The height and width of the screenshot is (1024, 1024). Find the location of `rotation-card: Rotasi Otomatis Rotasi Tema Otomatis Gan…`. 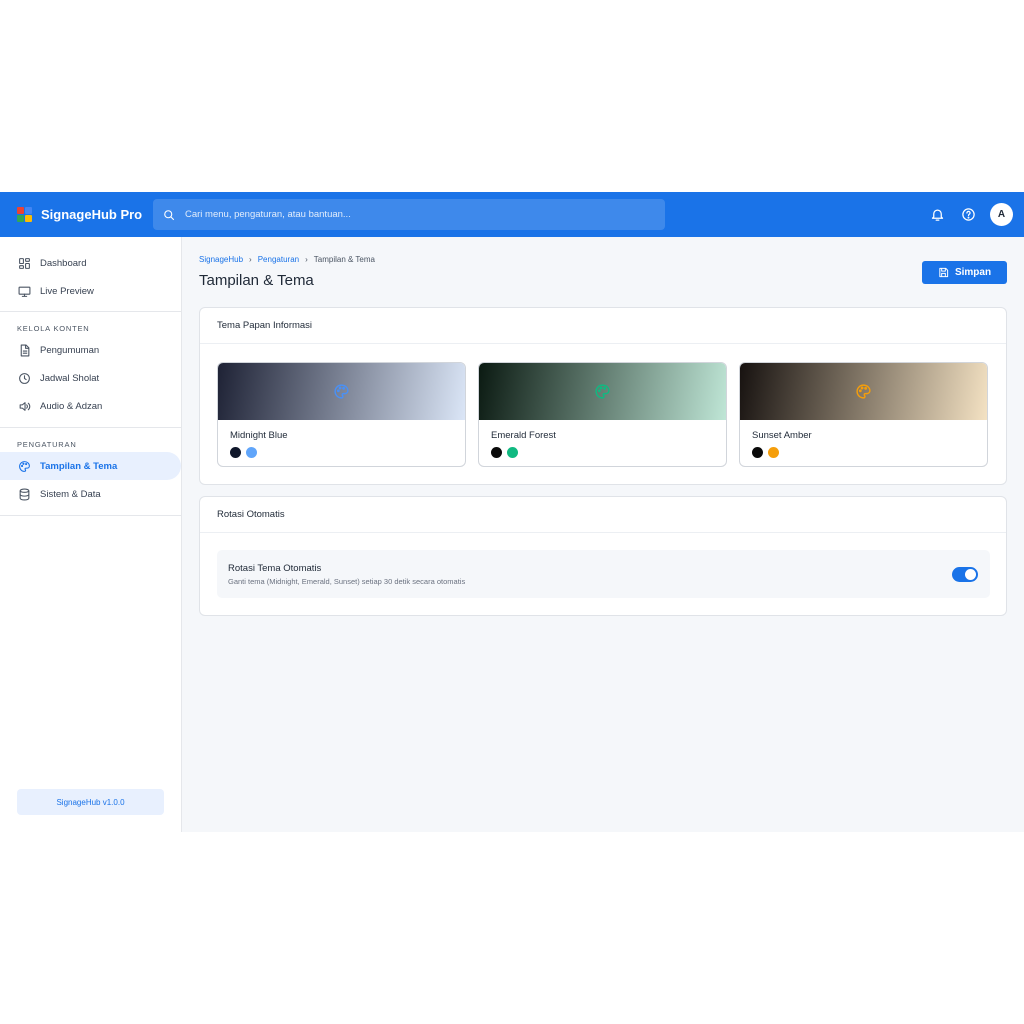

rotation-card: Rotasi Otomatis Rotasi Tema Otomatis Gan… is located at coordinates (603, 556).